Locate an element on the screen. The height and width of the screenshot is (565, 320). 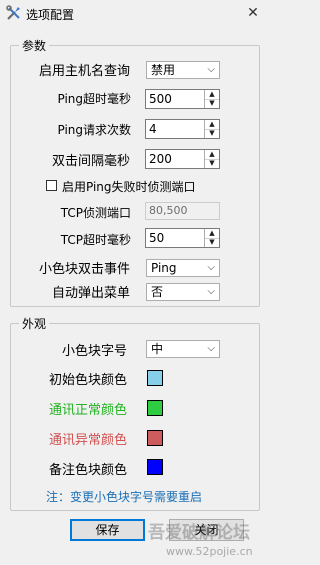
font-size-value: 中 is located at coordinates (157, 349).